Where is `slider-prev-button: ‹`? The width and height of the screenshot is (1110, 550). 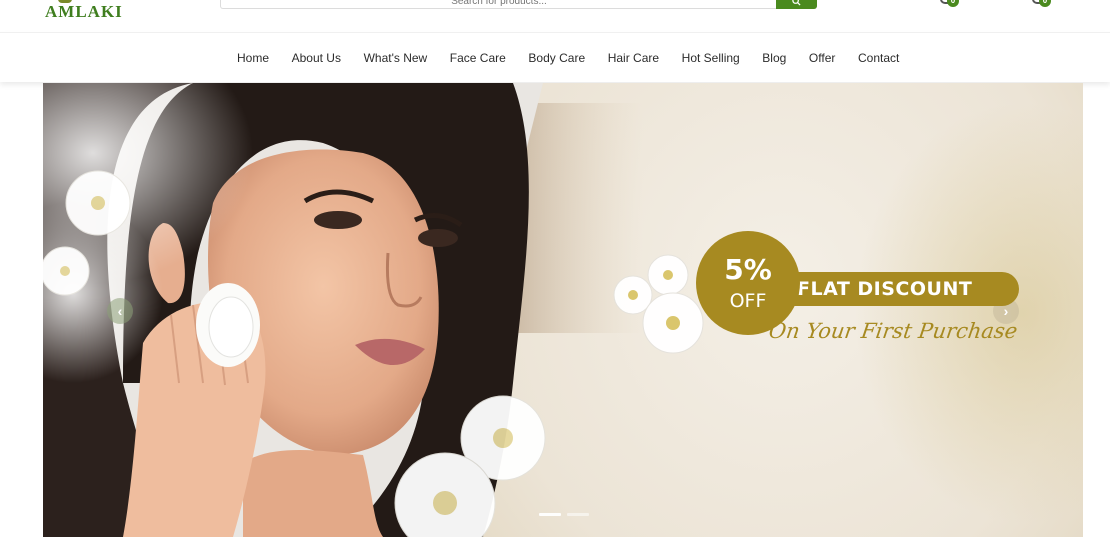 slider-prev-button: ‹ is located at coordinates (120, 311).